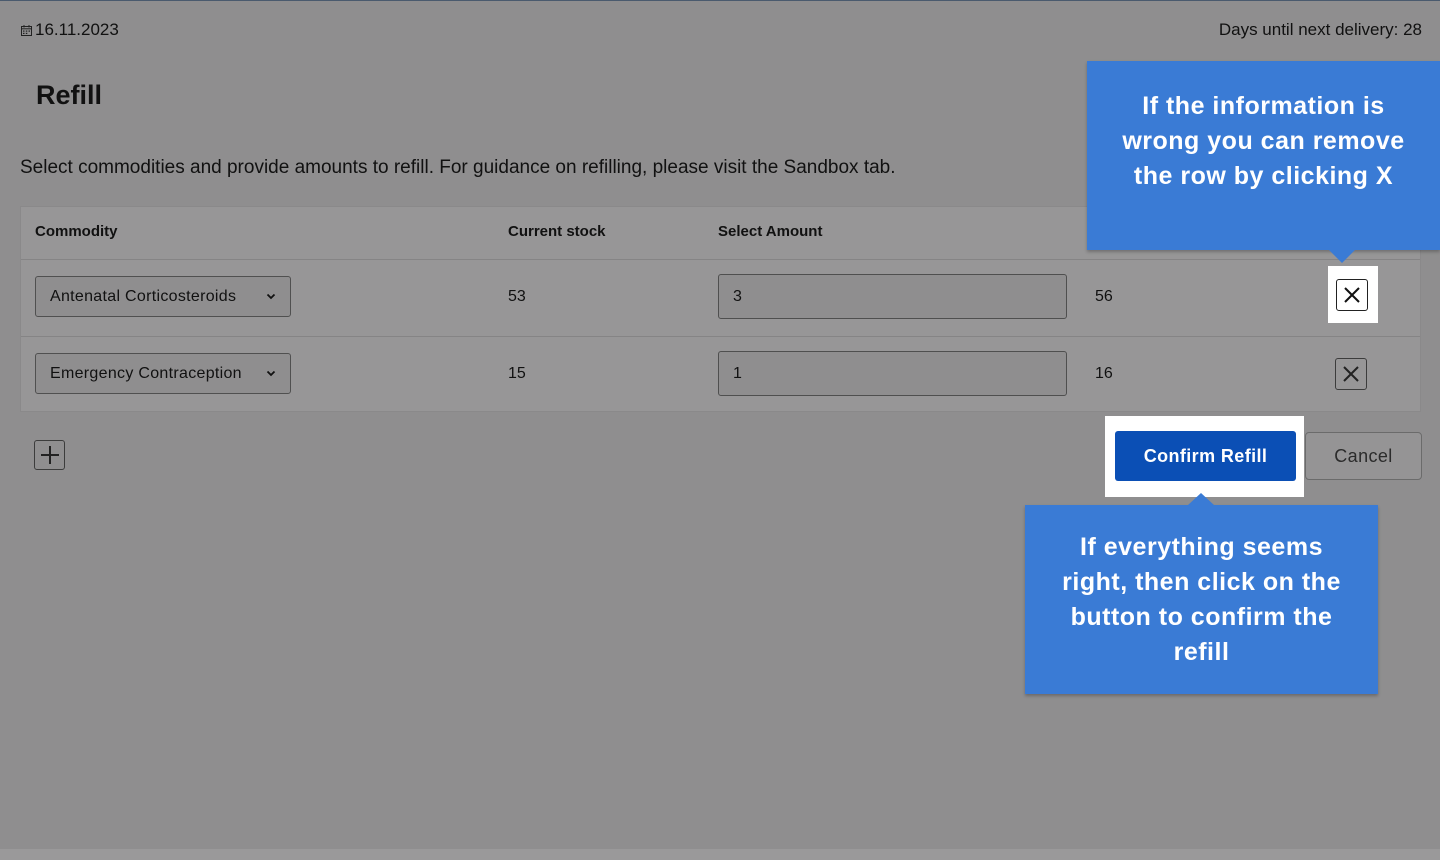 This screenshot has width=1440, height=860. What do you see at coordinates (517, 373) in the screenshot?
I see `current-stock-value: 15` at bounding box center [517, 373].